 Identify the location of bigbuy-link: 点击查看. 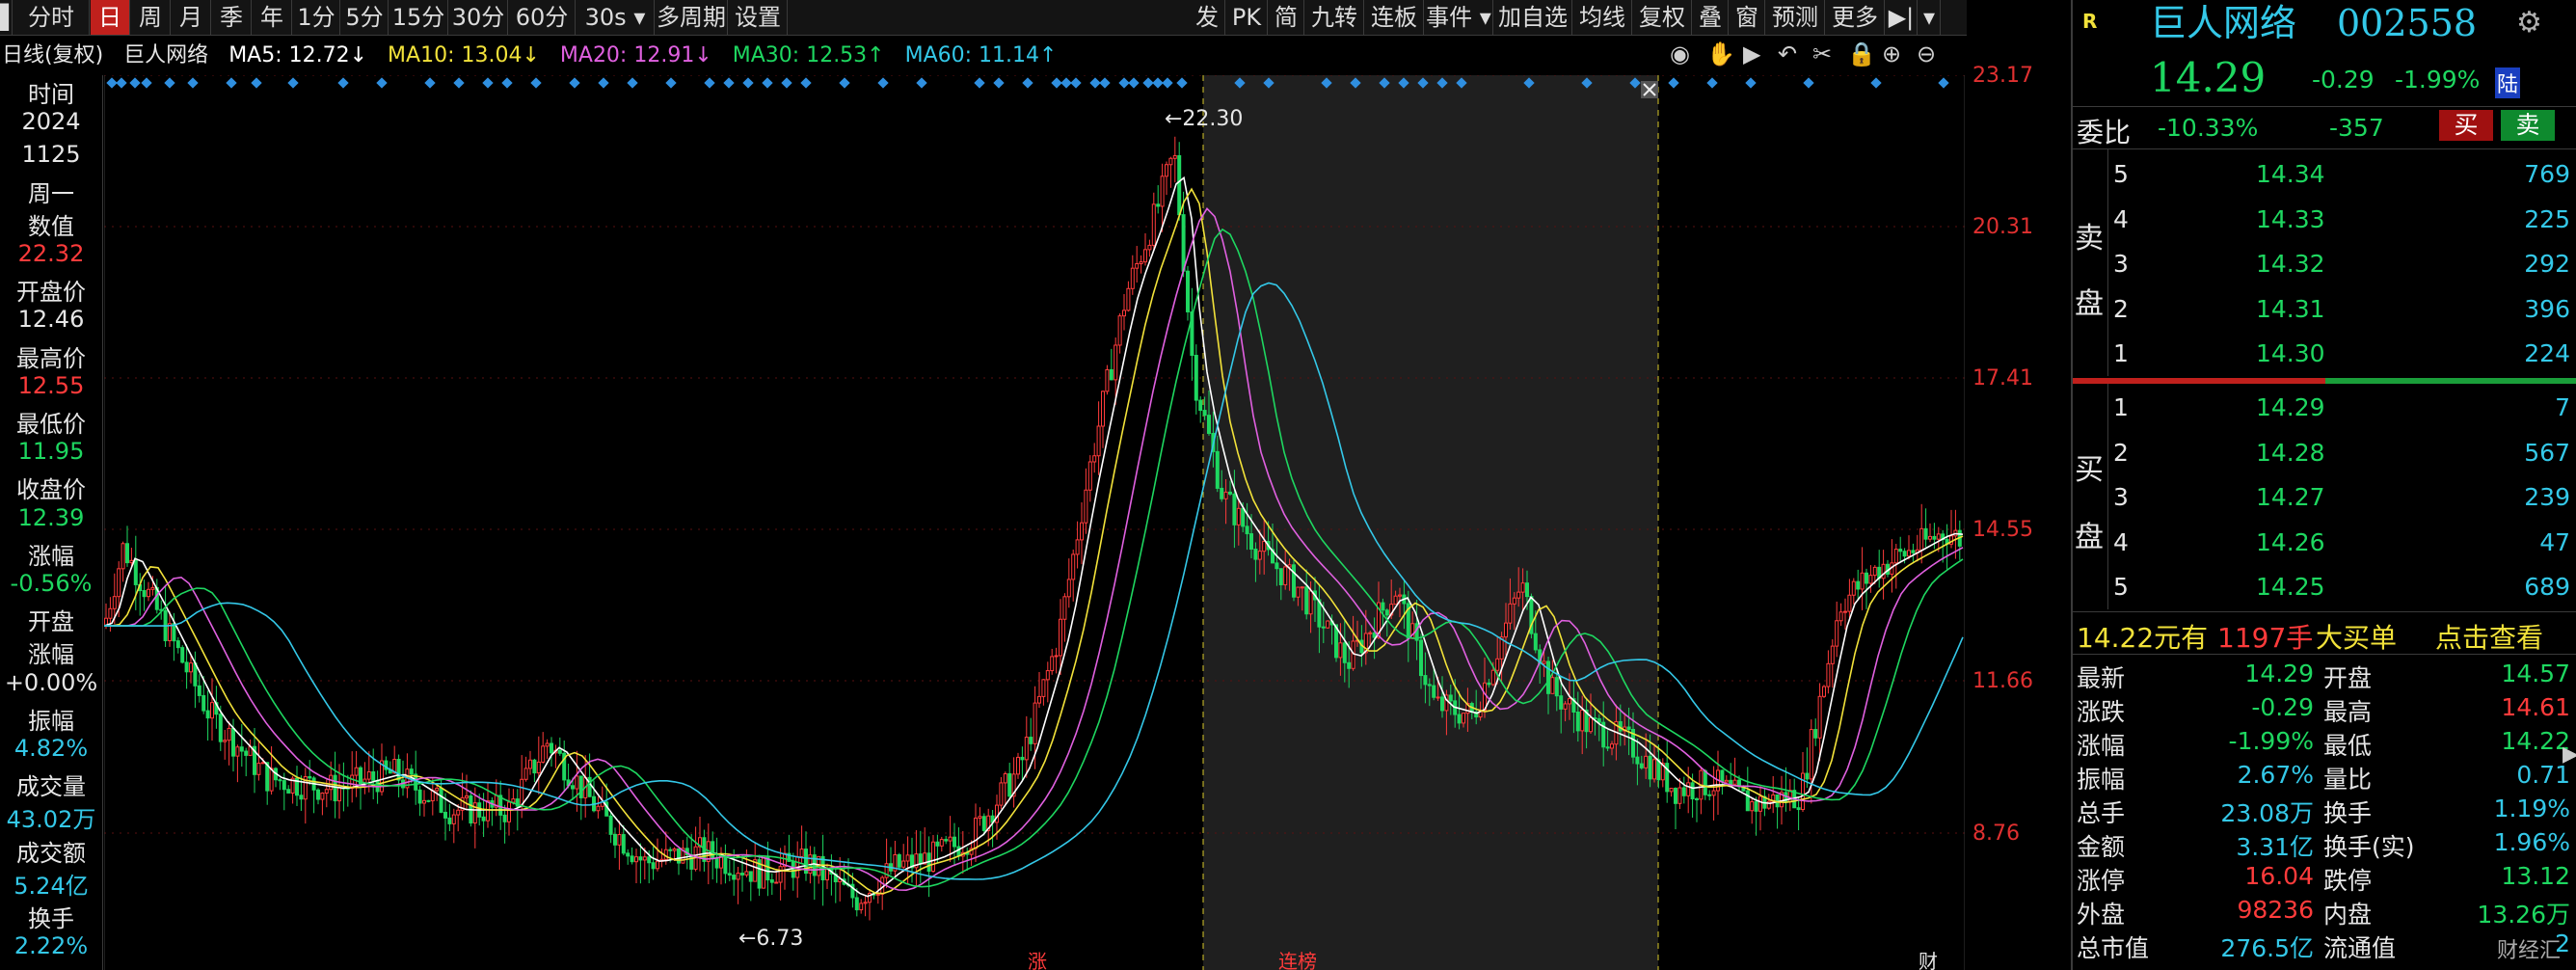
(2489, 637).